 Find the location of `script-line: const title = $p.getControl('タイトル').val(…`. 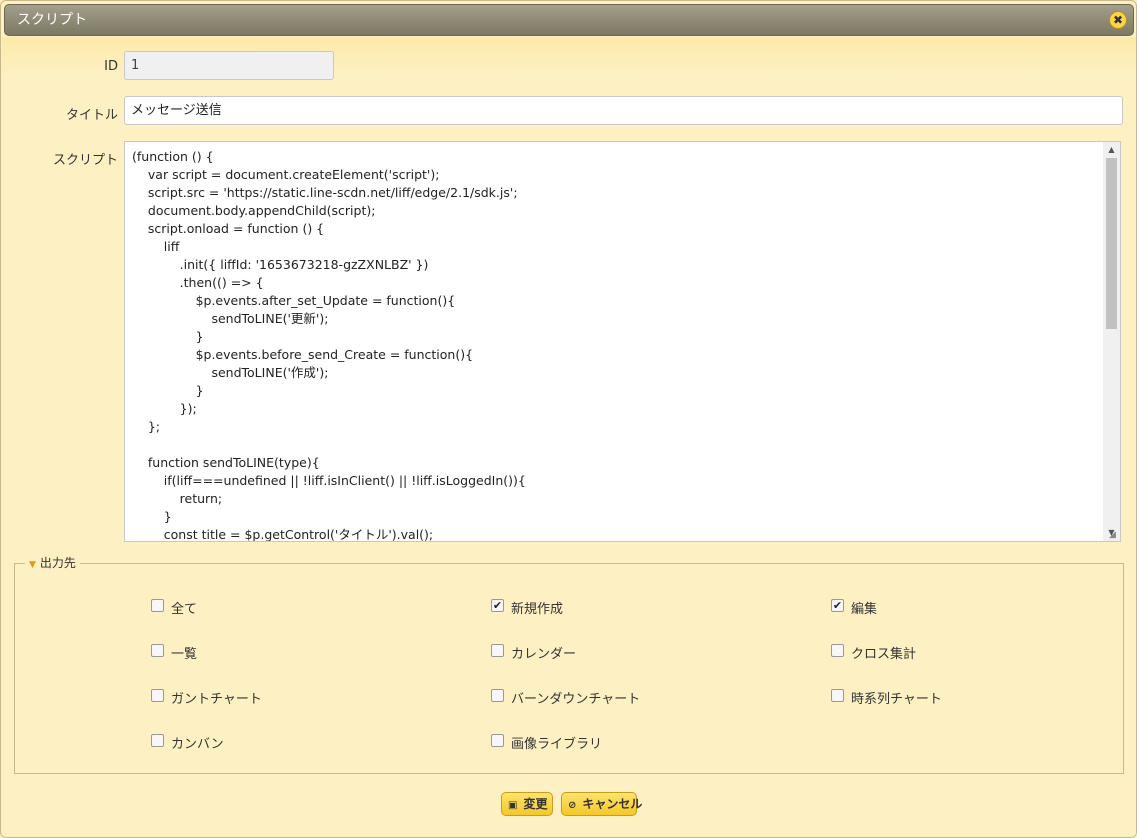

script-line: const title = $p.getControl('タイトル').val(… is located at coordinates (283, 534).